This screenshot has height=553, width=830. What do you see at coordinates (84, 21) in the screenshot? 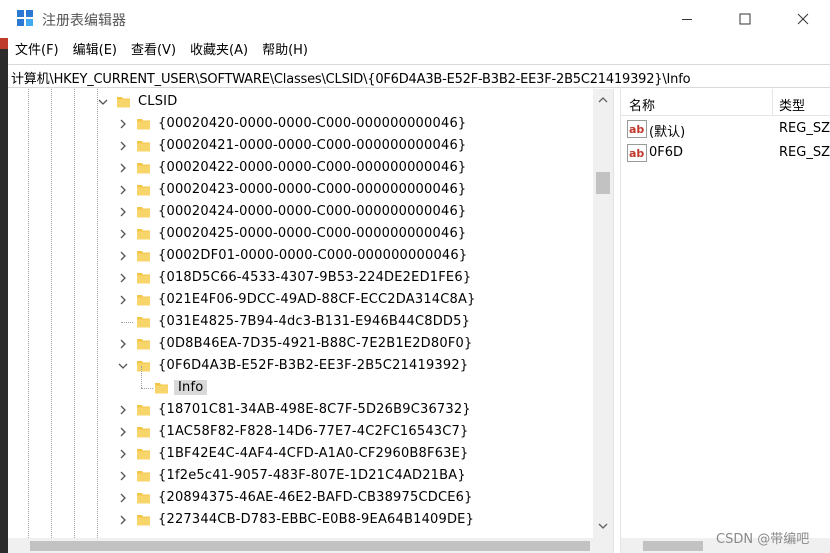
I see `window-title: 注册表编辑器` at bounding box center [84, 21].